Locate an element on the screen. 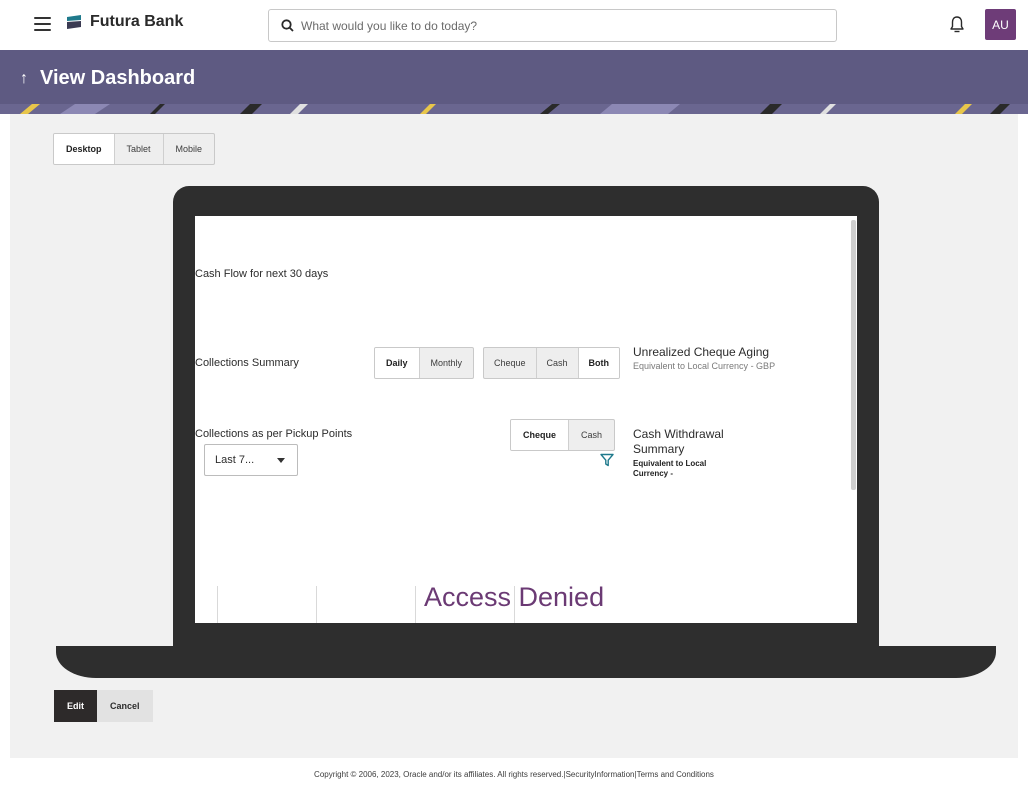 The image size is (1028, 802). form-actions: Edit Cancel is located at coordinates (103, 706).